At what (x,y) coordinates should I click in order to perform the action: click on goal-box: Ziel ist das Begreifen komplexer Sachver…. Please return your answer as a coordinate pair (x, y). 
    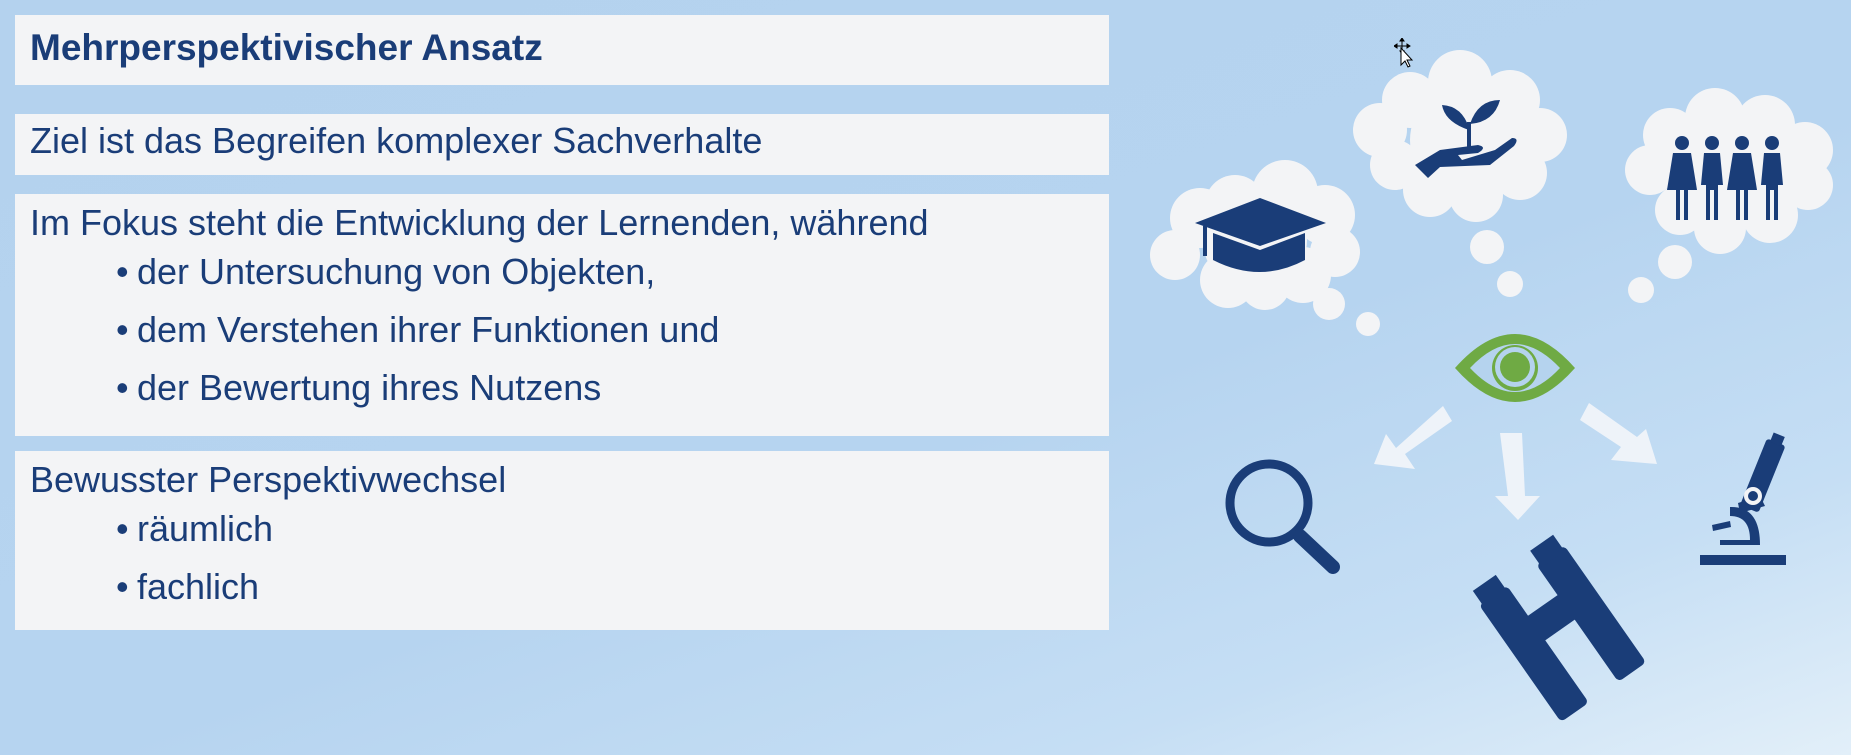
    Looking at the image, I should click on (562, 144).